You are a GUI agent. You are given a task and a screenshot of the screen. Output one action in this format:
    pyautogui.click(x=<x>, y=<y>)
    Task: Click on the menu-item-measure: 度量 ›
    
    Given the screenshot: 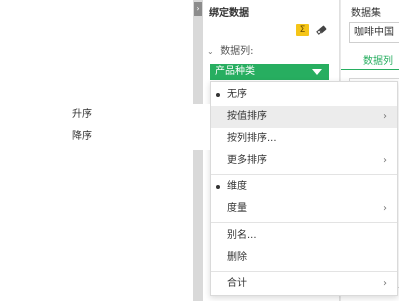 What is the action you would take?
    pyautogui.click(x=304, y=209)
    